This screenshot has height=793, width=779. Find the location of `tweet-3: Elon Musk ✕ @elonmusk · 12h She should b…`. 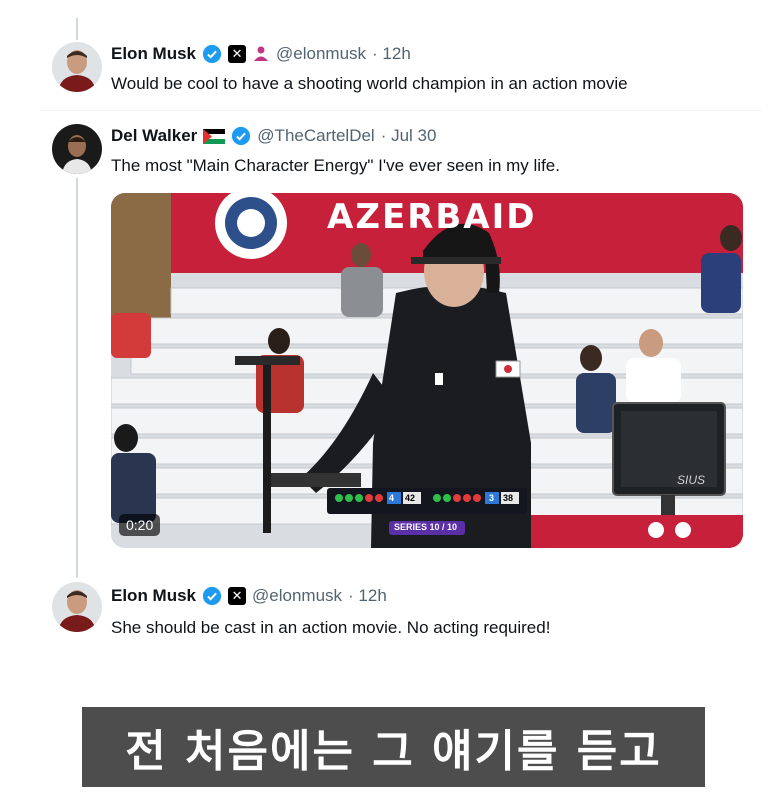

tweet-3: Elon Musk ✕ @elonmusk · 12h She should b… is located at coordinates (389, 610).